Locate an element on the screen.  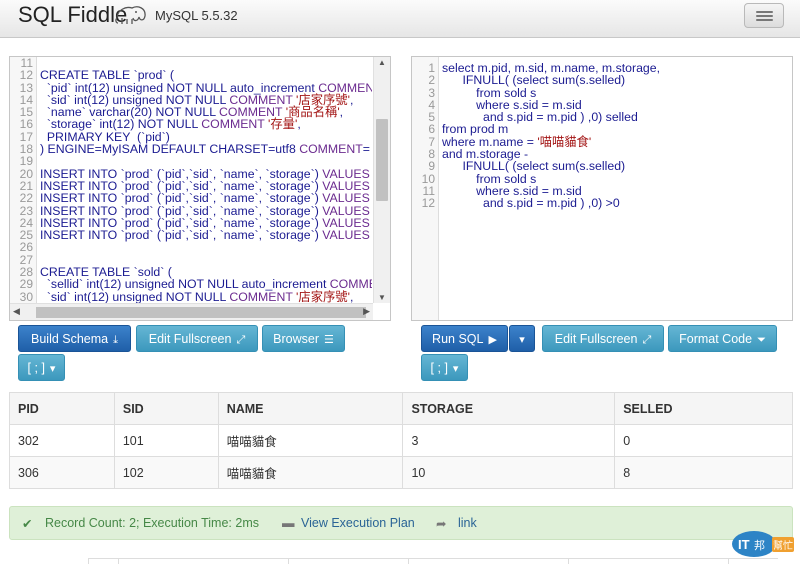
db-version: MySQL 5.5.32 is located at coordinates (196, 15).